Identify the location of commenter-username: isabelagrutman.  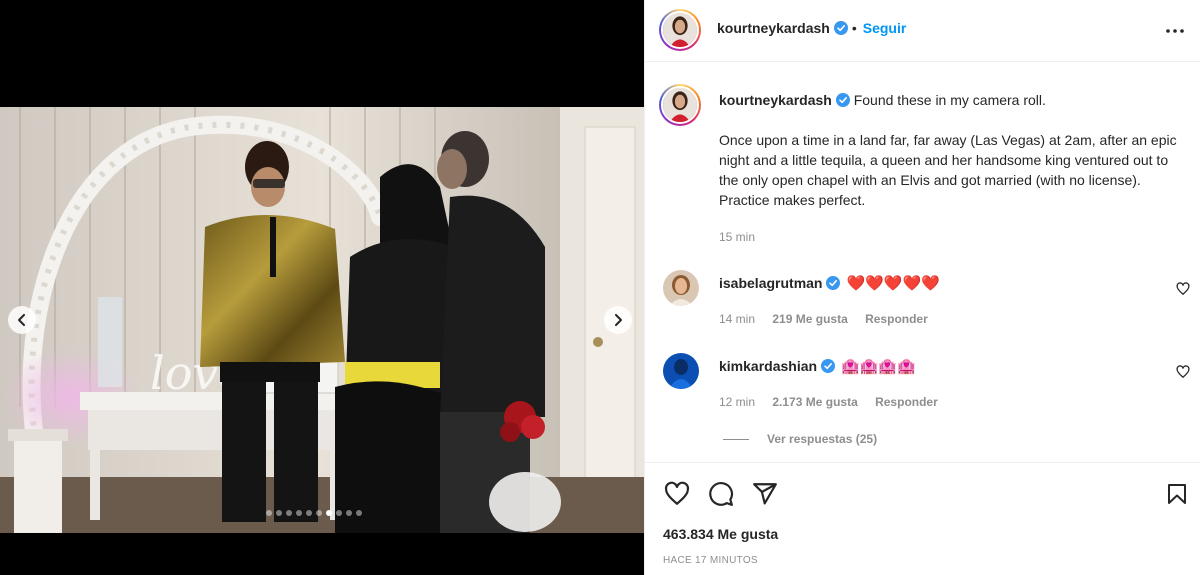
(770, 283).